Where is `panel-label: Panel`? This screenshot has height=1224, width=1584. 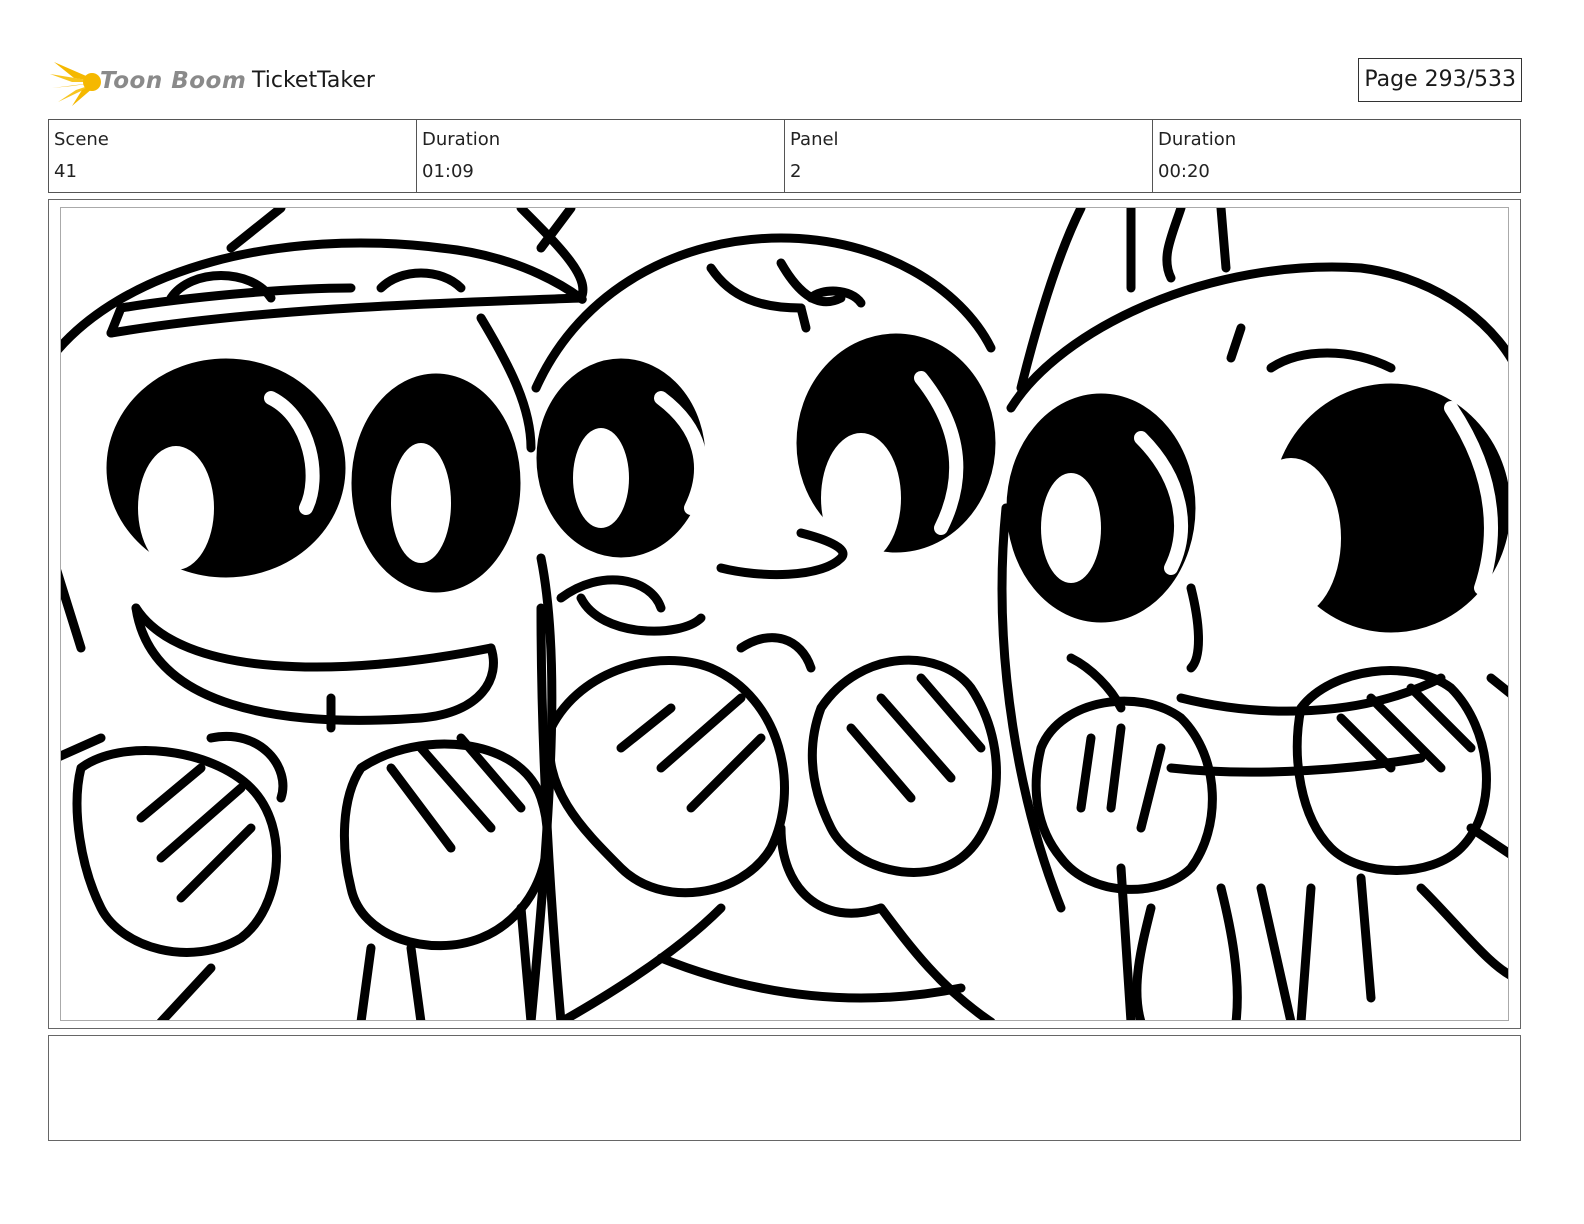
panel-label: Panel is located at coordinates (814, 139).